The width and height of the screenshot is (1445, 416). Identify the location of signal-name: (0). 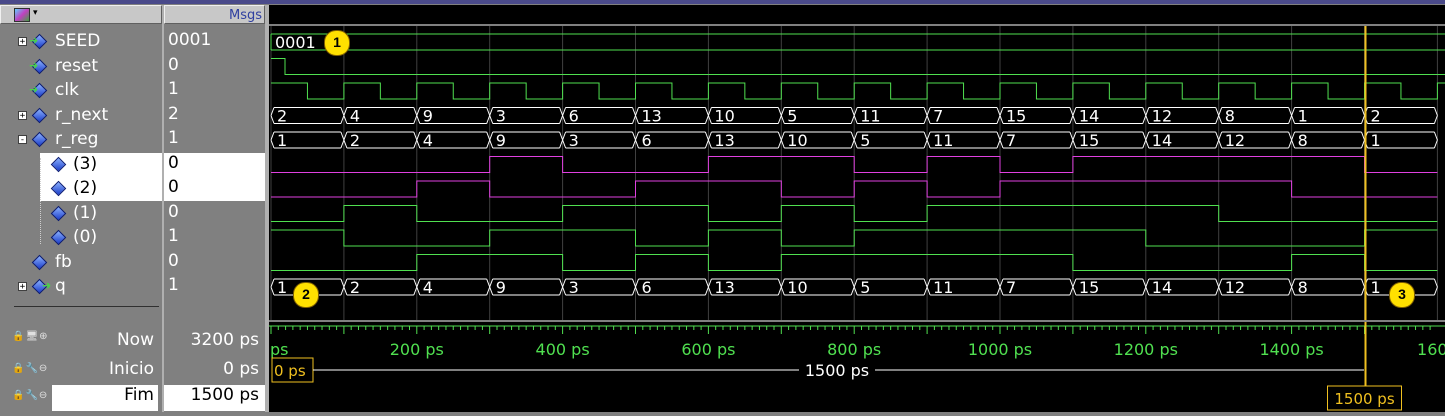
(85, 237).